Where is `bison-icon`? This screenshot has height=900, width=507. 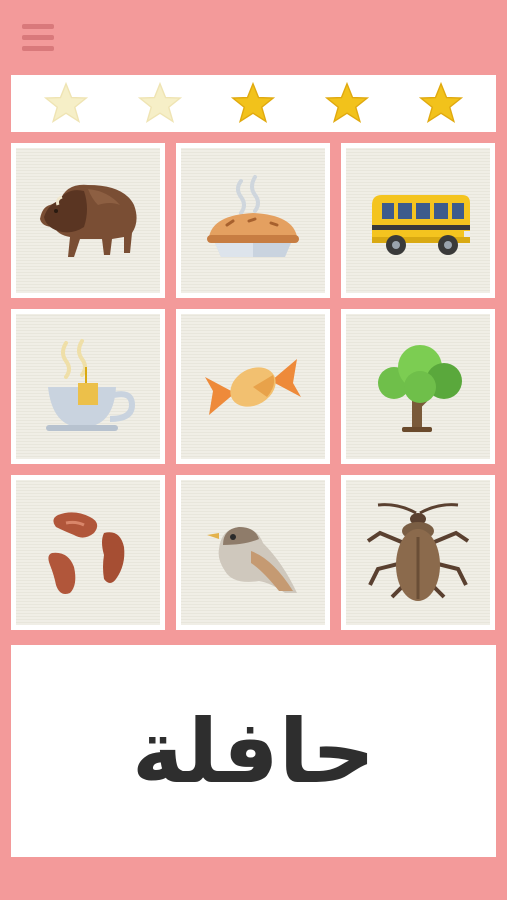 bison-icon is located at coordinates (88, 220).